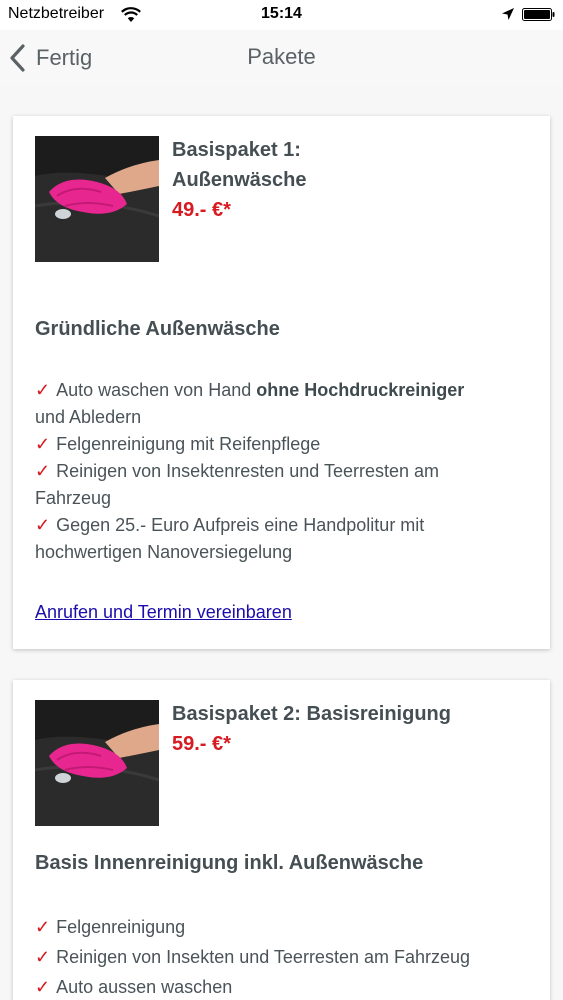 Image resolution: width=563 pixels, height=1000 pixels. What do you see at coordinates (201, 210) in the screenshot?
I see `package-price: 49.- €*` at bounding box center [201, 210].